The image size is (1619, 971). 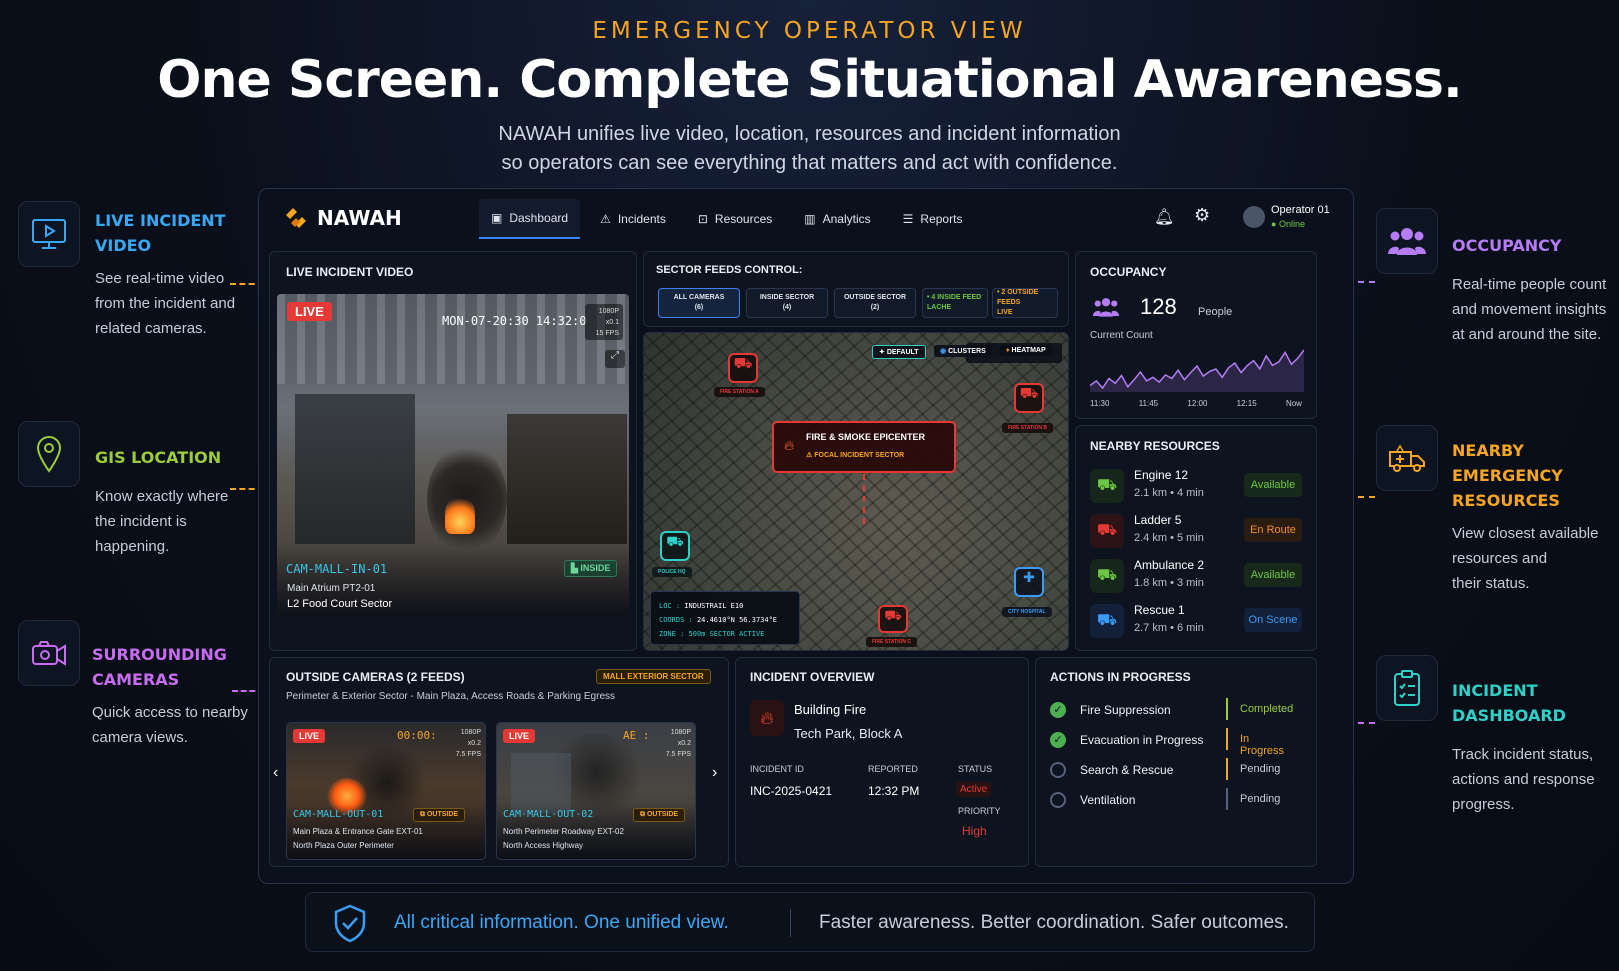 What do you see at coordinates (699, 297) in the screenshot?
I see `chip-label: ALL CAMERAS` at bounding box center [699, 297].